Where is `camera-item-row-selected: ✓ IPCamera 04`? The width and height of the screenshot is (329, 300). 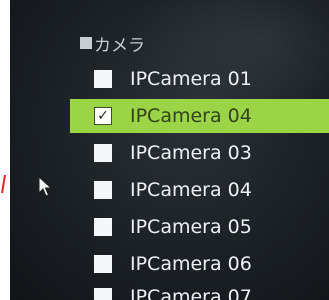
camera-item-row-selected: ✓ IPCamera 04 is located at coordinates (199, 116).